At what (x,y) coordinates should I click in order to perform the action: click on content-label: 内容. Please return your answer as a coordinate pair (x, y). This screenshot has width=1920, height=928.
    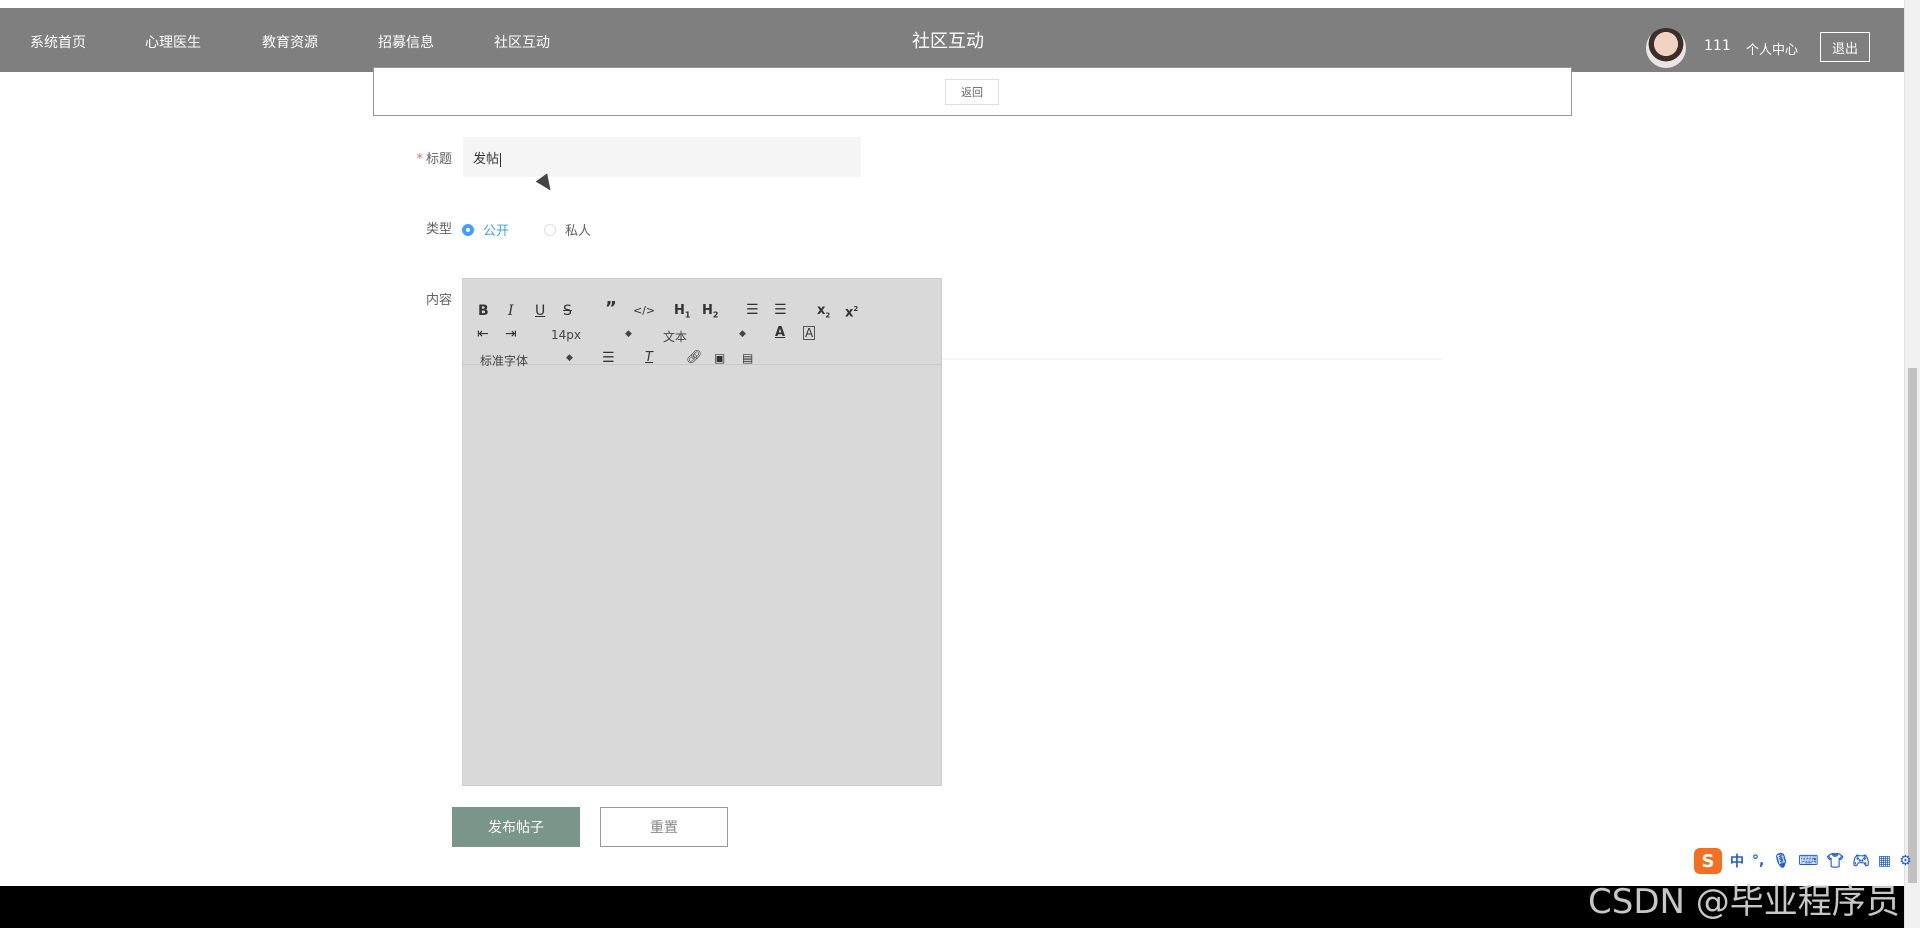
    Looking at the image, I should click on (438, 300).